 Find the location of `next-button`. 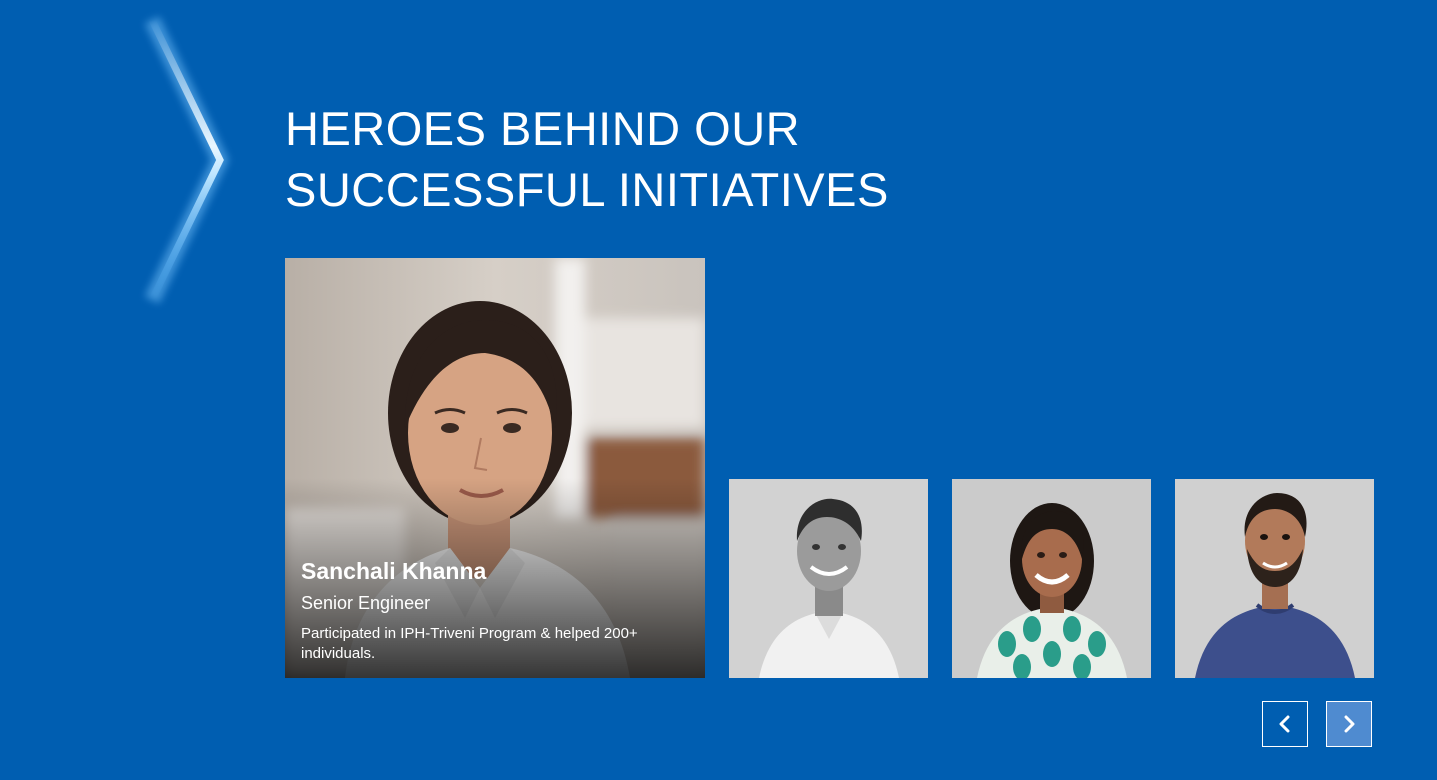

next-button is located at coordinates (1349, 724).